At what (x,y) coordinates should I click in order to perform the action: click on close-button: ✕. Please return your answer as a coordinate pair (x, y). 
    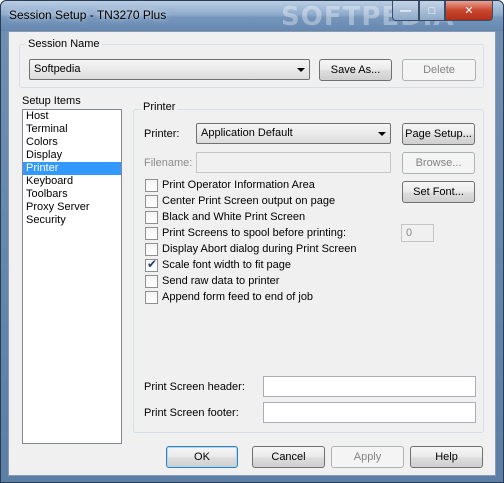
    Looking at the image, I should click on (469, 11).